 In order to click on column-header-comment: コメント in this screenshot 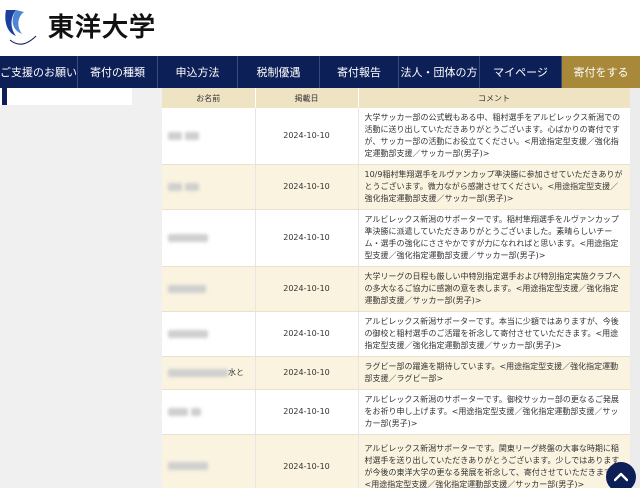, I will do `click(494, 98)`.